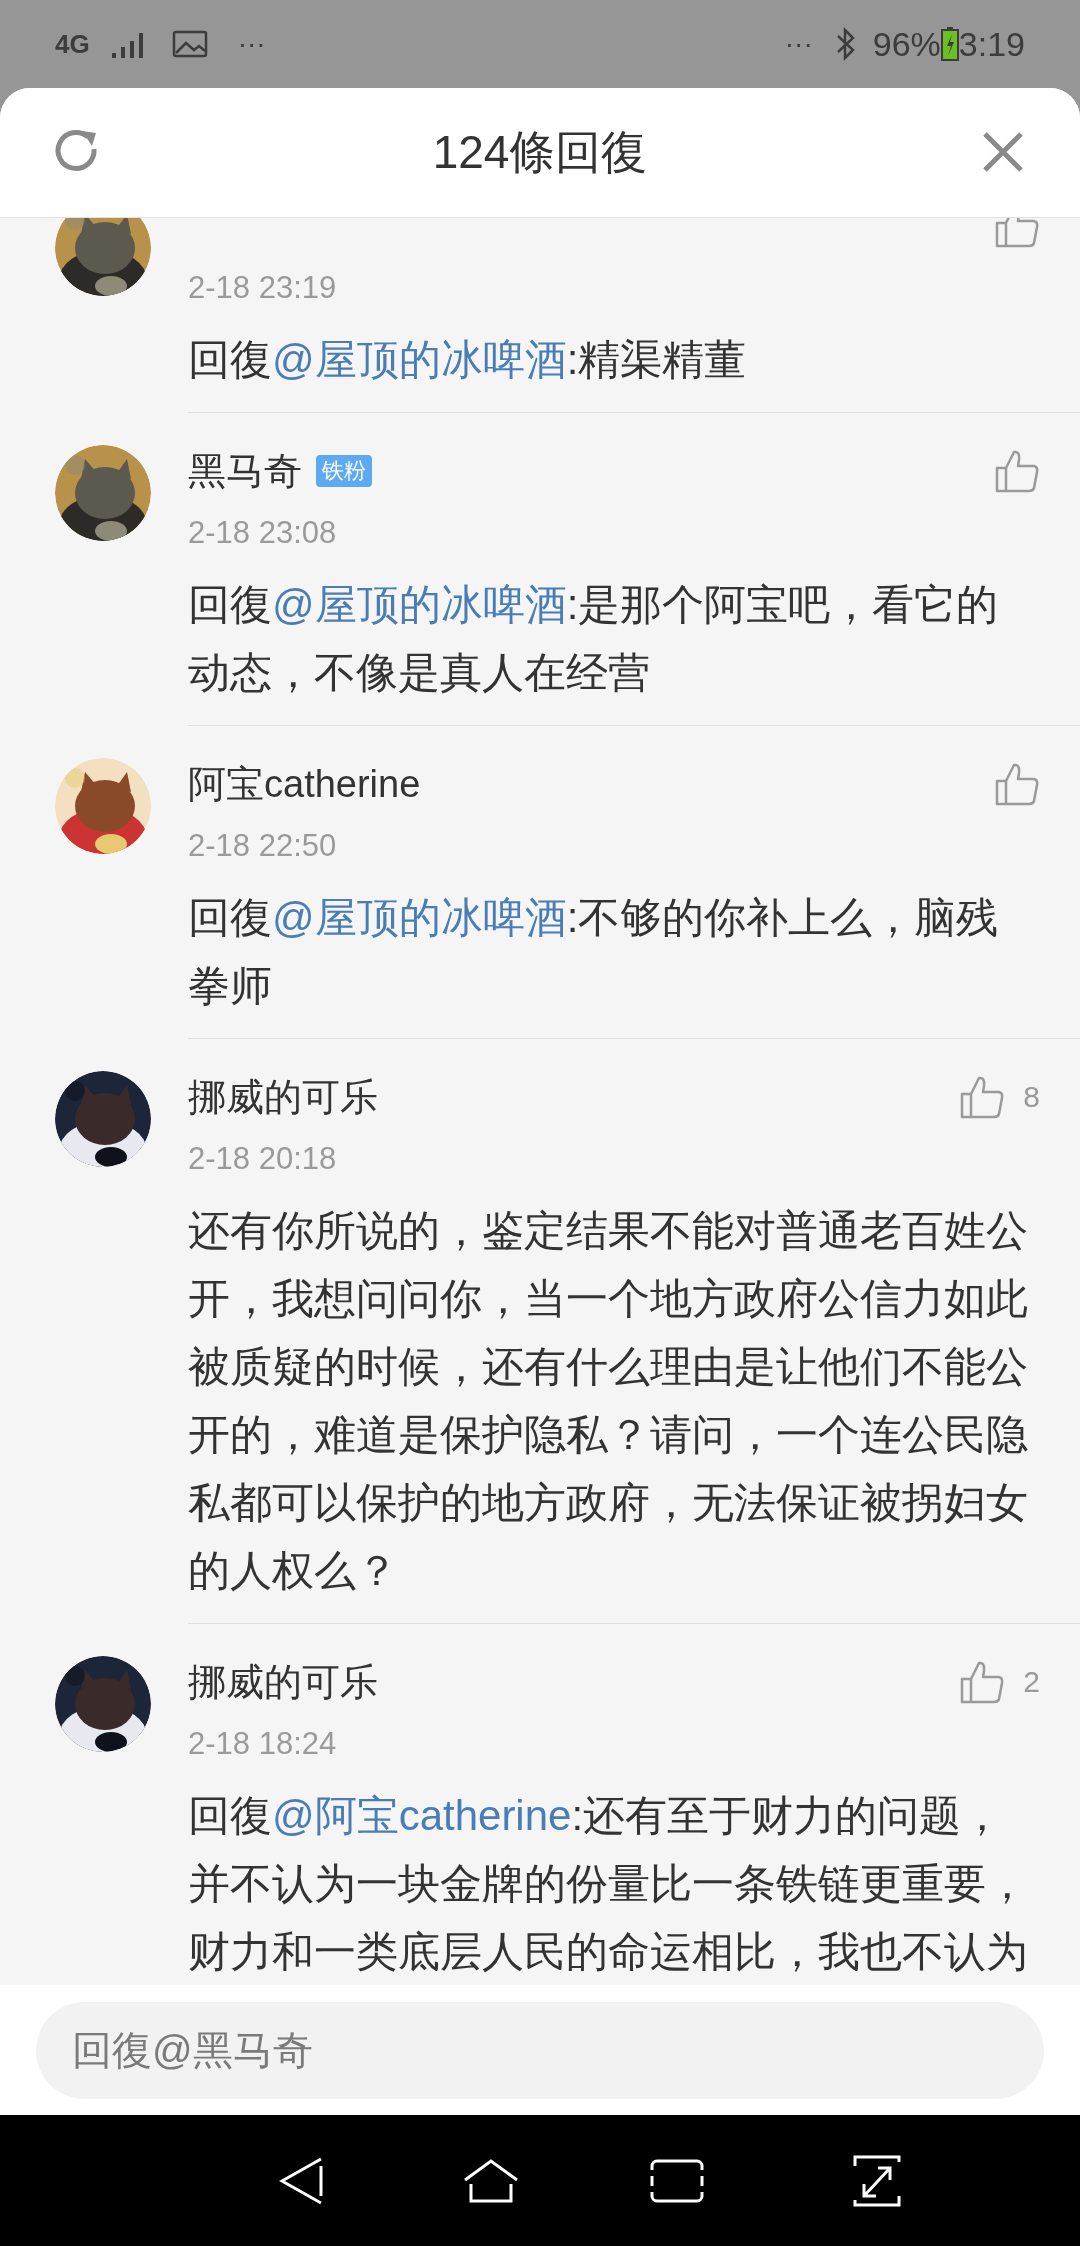 The height and width of the screenshot is (2246, 1080). I want to click on comment-text: 回復@阿宝catherine:还有至于财力的问题，并不认为一块金牌的份量比一条铁链更重要，财力和一类底层人民的命运相比，我也不认为, so click(608, 1883).